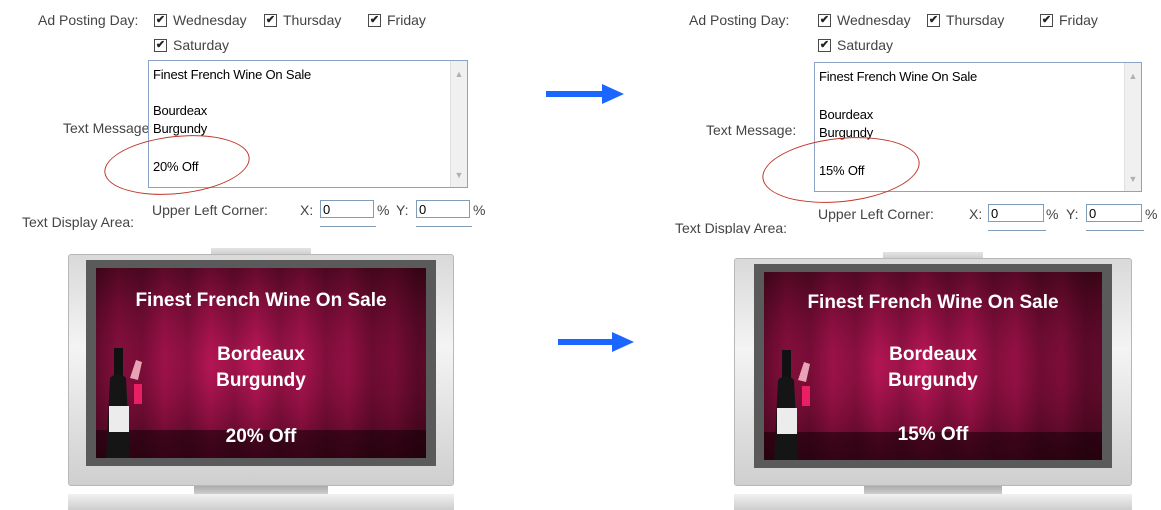 This screenshot has height=510, width=1161. What do you see at coordinates (180, 128) in the screenshot?
I see `message-line: Burgundy` at bounding box center [180, 128].